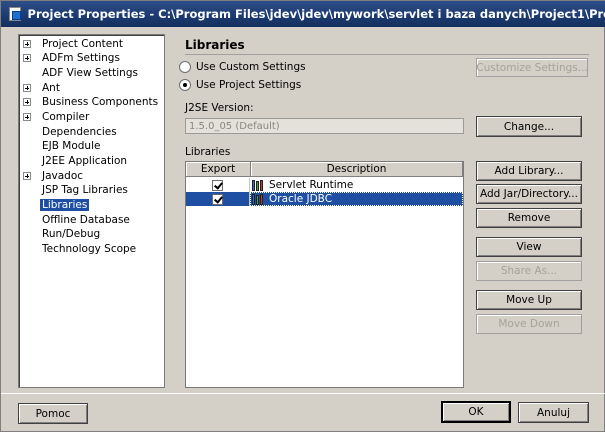 The width and height of the screenshot is (605, 432). I want to click on table-row: Oracle JDBC, so click(324, 199).